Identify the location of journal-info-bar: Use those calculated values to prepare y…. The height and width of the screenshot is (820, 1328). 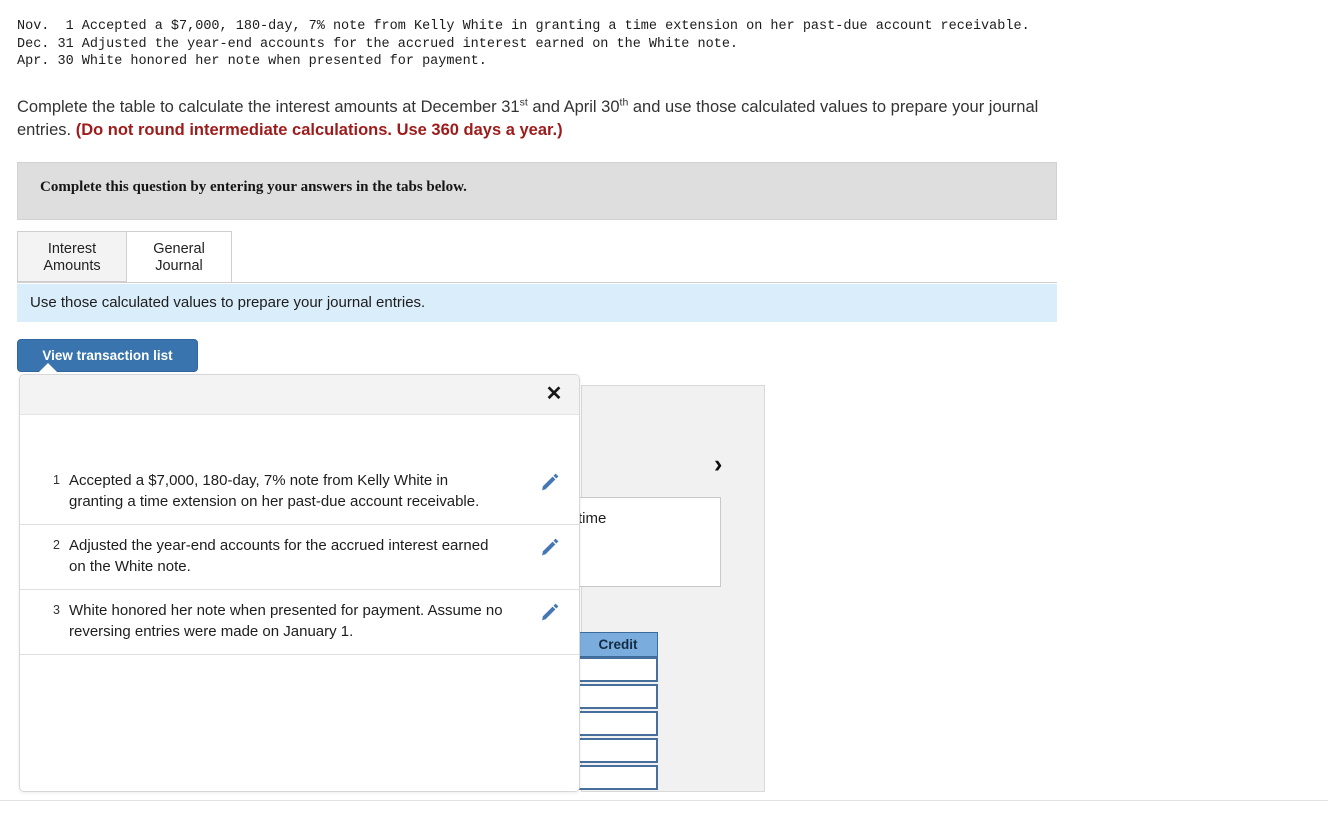
(537, 303).